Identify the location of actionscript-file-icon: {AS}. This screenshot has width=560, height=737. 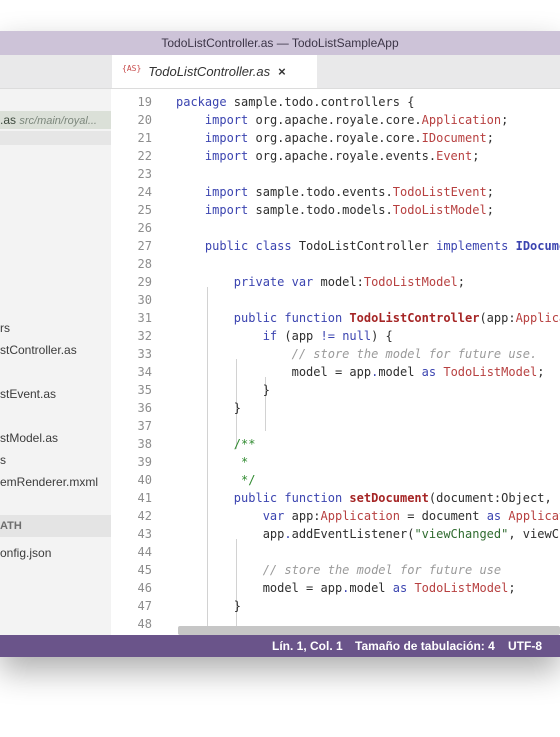
(132, 68).